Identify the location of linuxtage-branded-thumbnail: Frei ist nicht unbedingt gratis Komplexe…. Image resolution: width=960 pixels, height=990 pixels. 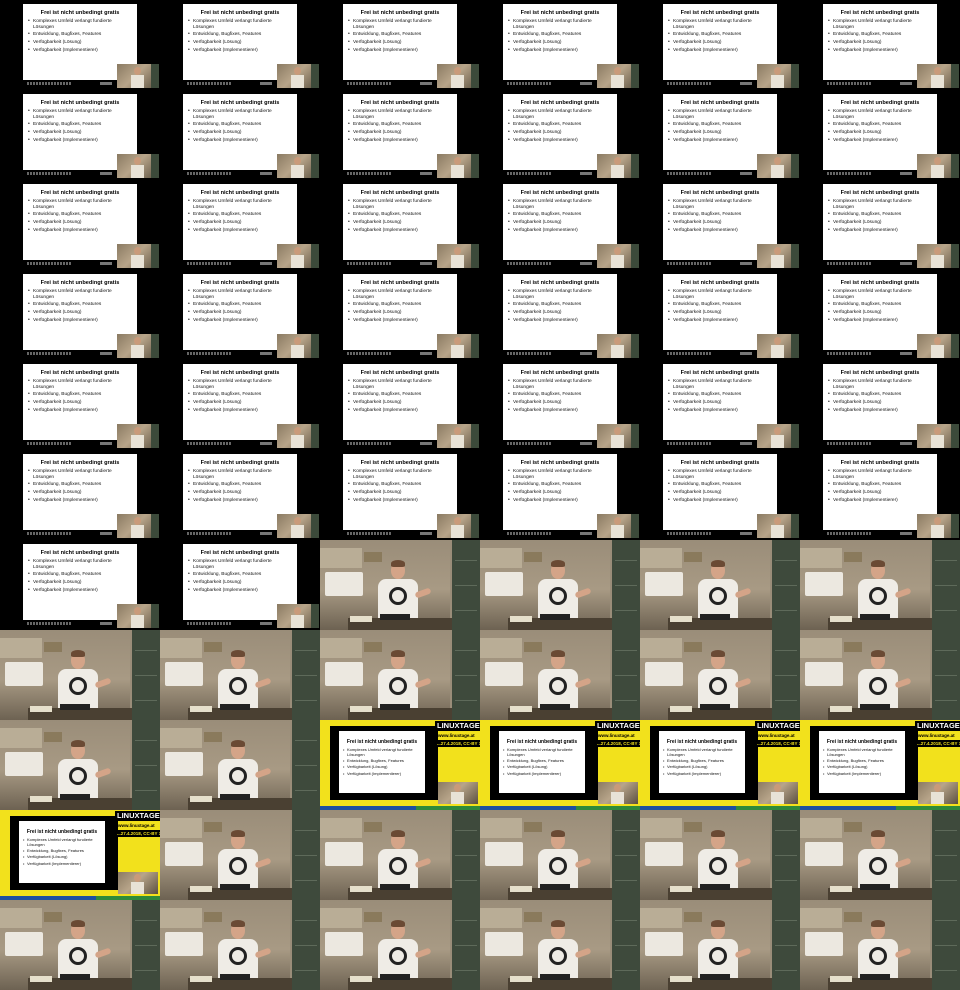
(880, 765).